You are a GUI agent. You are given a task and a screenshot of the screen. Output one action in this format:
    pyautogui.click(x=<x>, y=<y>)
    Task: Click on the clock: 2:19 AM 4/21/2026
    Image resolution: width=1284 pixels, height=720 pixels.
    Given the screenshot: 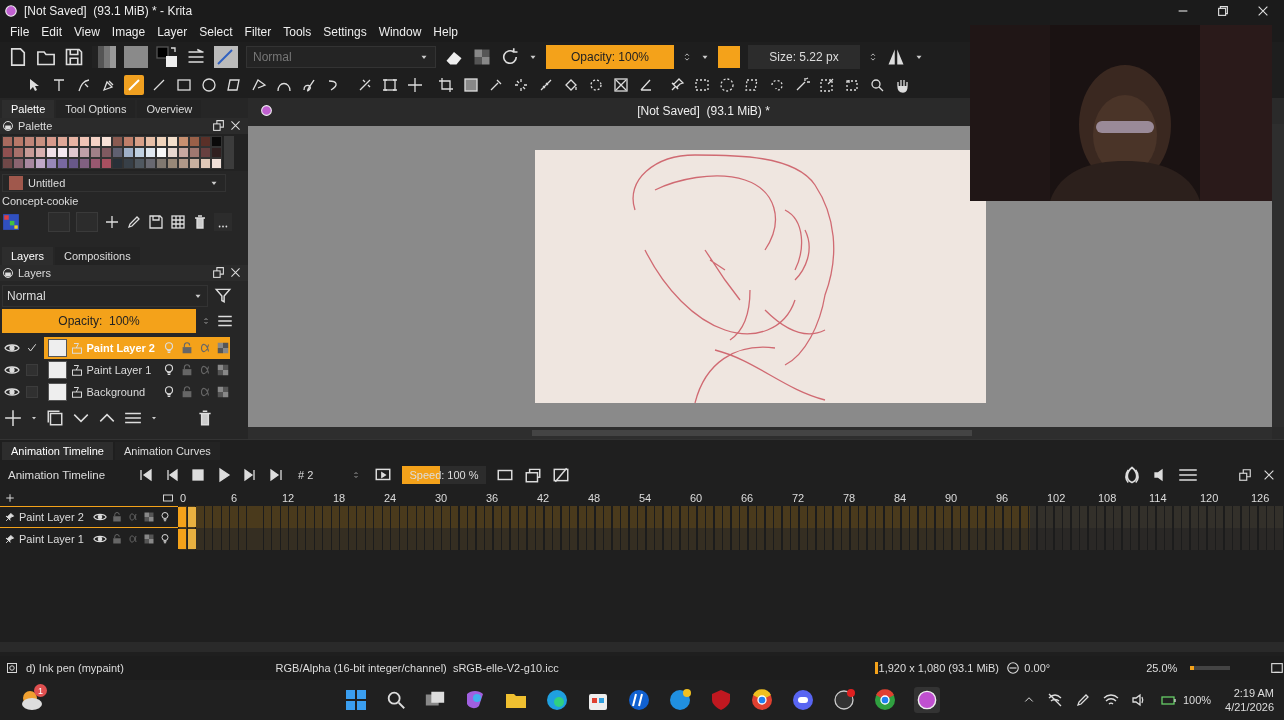 What is the action you would take?
    pyautogui.click(x=1249, y=700)
    